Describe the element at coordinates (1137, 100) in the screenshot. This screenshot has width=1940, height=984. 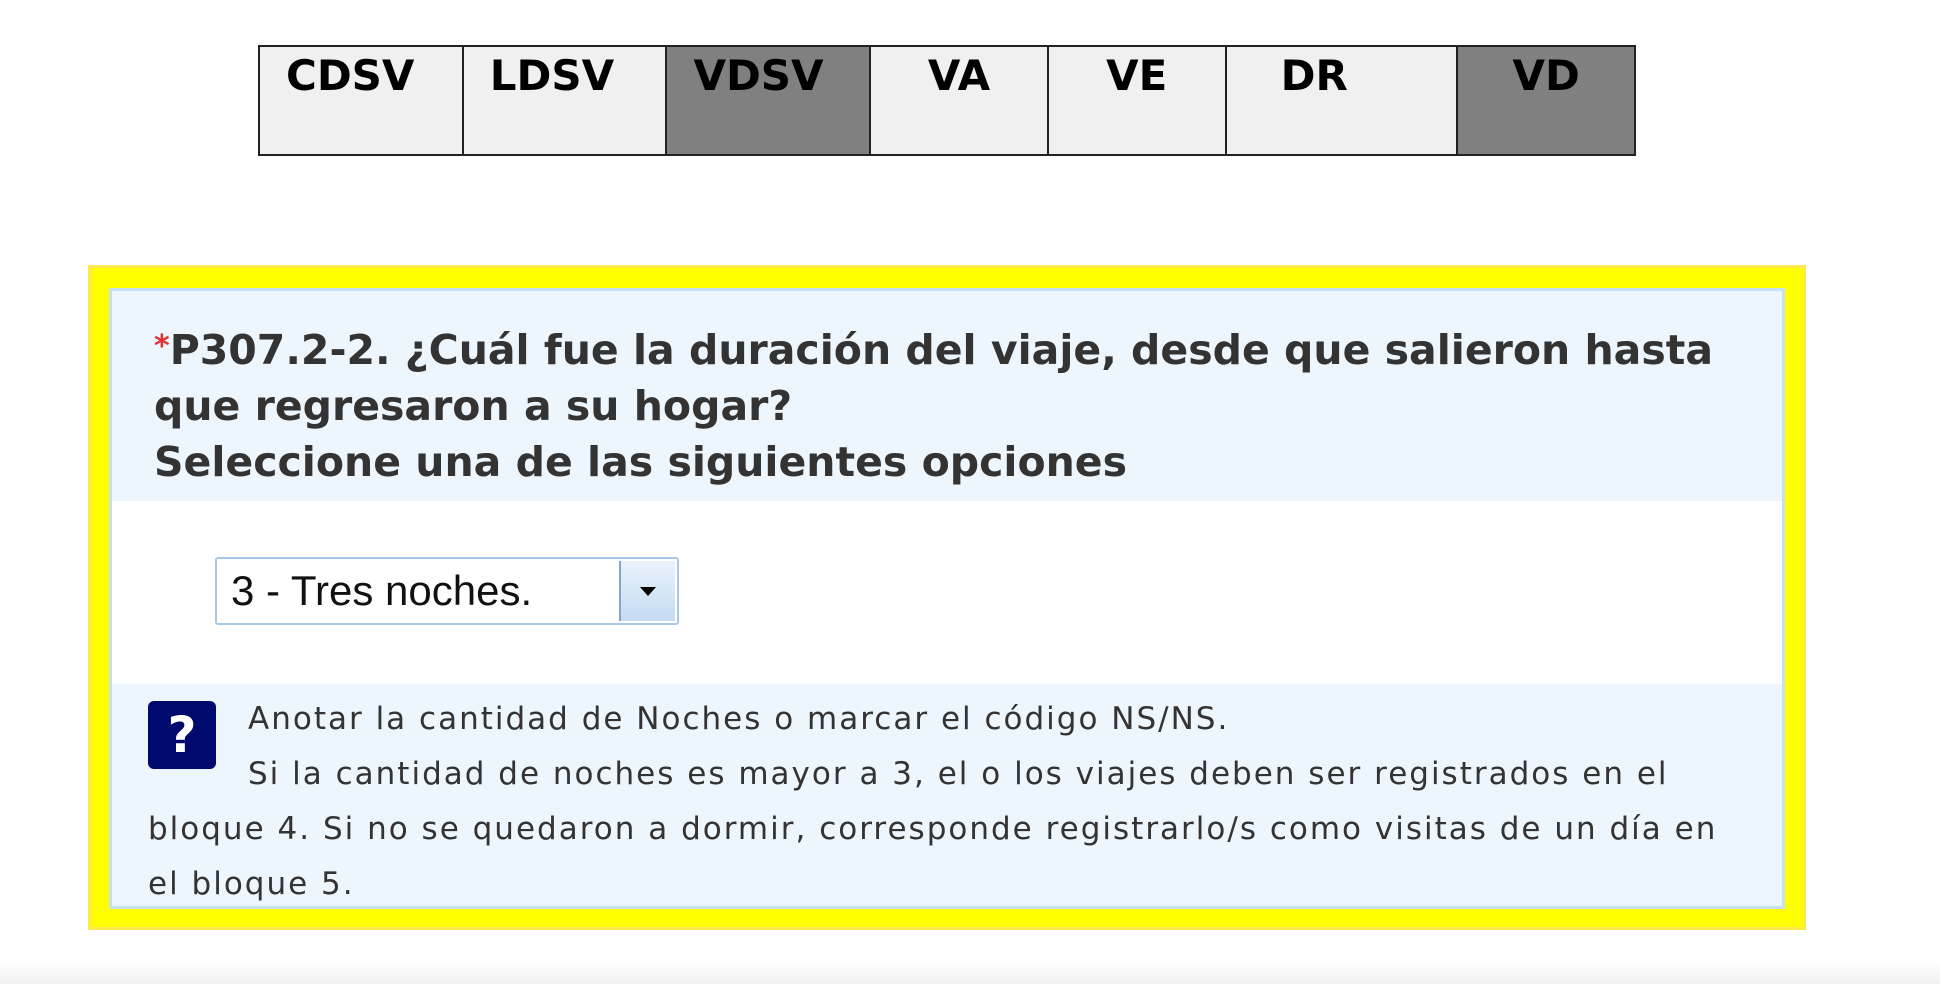
I see `tab-ve: VE` at that location.